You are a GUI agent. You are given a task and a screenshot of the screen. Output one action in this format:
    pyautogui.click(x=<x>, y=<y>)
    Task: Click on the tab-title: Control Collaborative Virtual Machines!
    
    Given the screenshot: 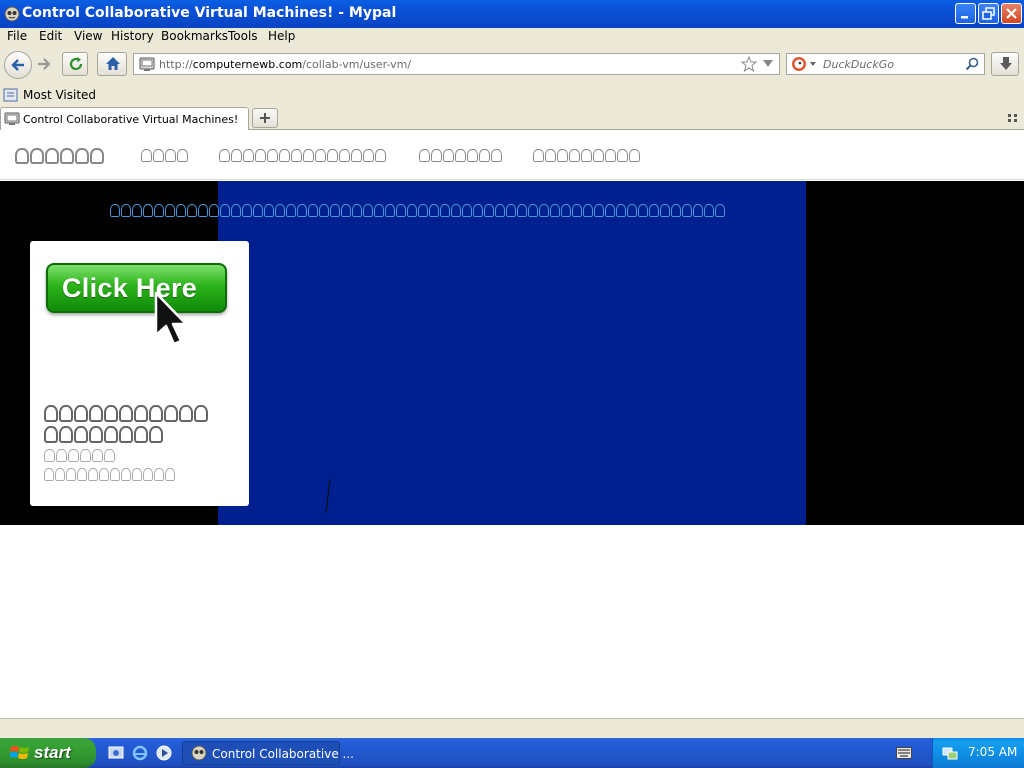 What is the action you would take?
    pyautogui.click(x=131, y=119)
    